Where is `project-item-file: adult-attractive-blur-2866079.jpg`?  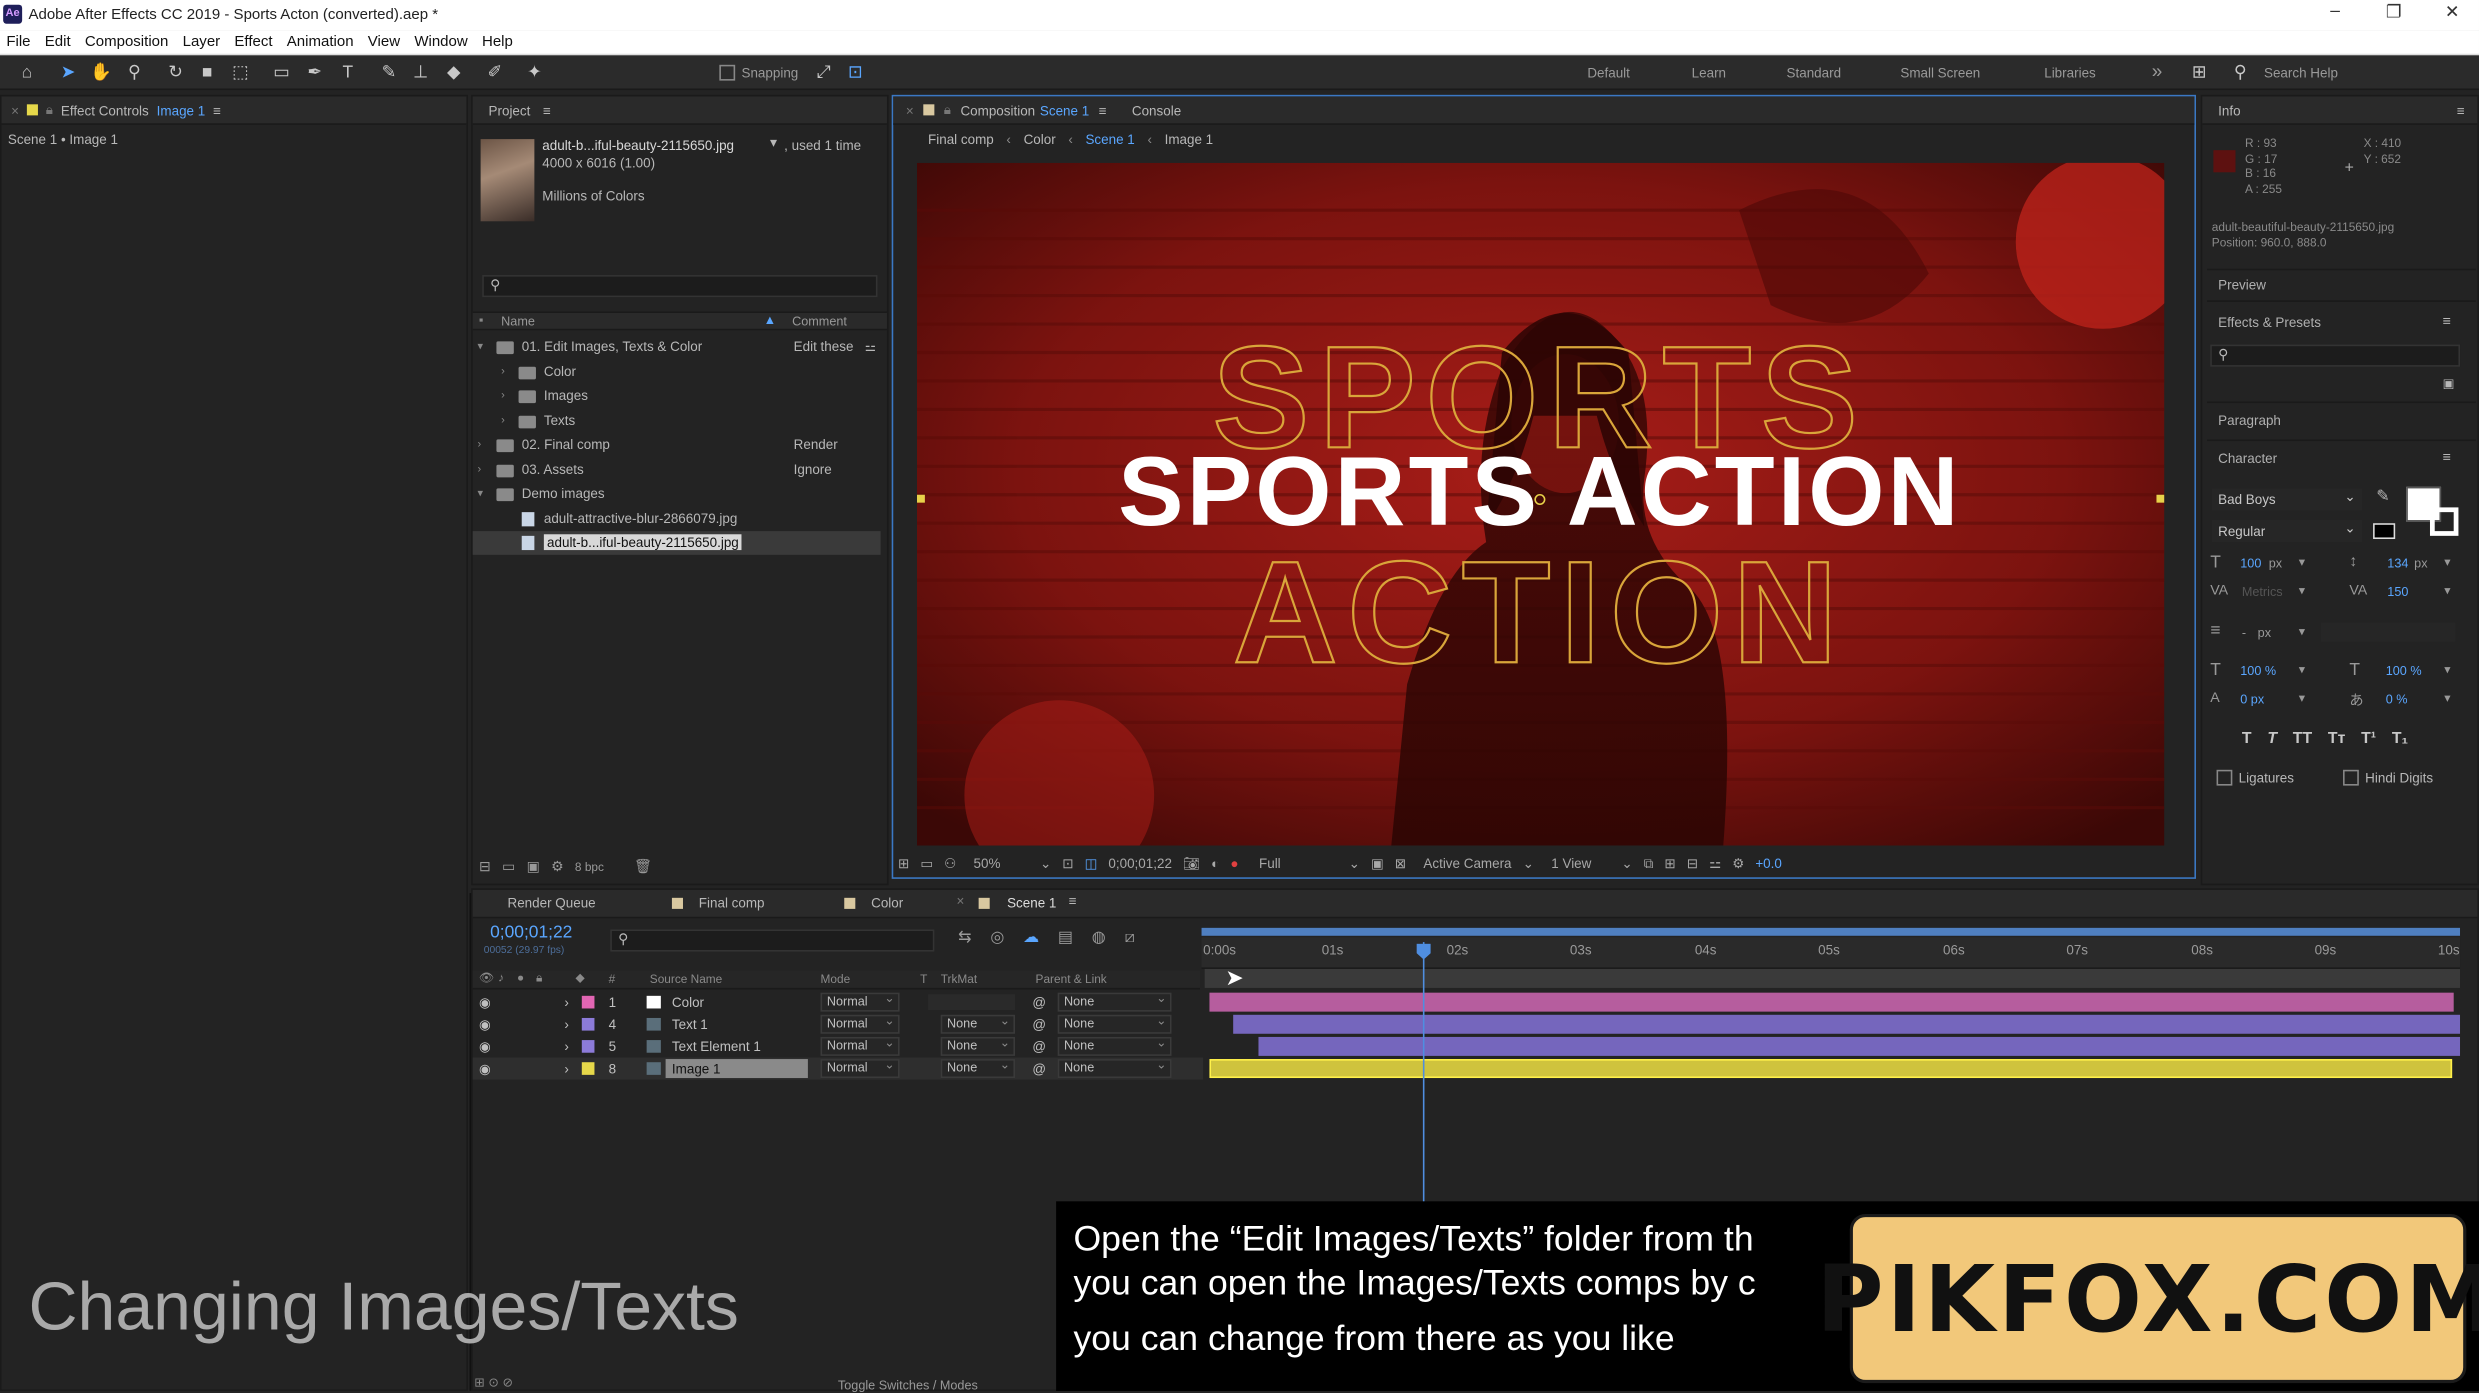
project-item-file: adult-attractive-blur-2866079.jpg is located at coordinates (677, 519).